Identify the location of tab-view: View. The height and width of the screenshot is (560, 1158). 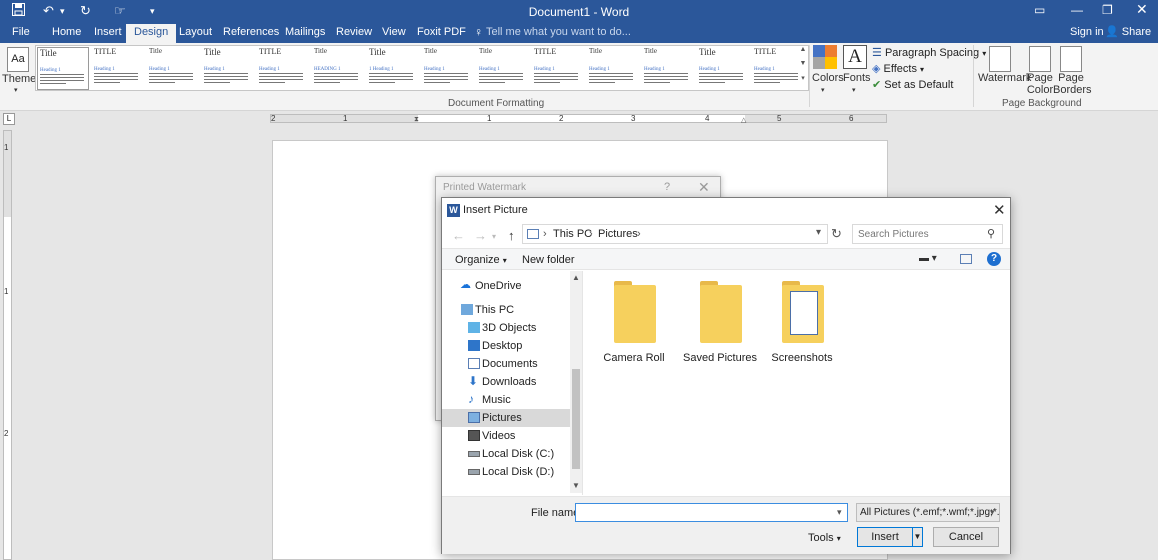
(394, 32).